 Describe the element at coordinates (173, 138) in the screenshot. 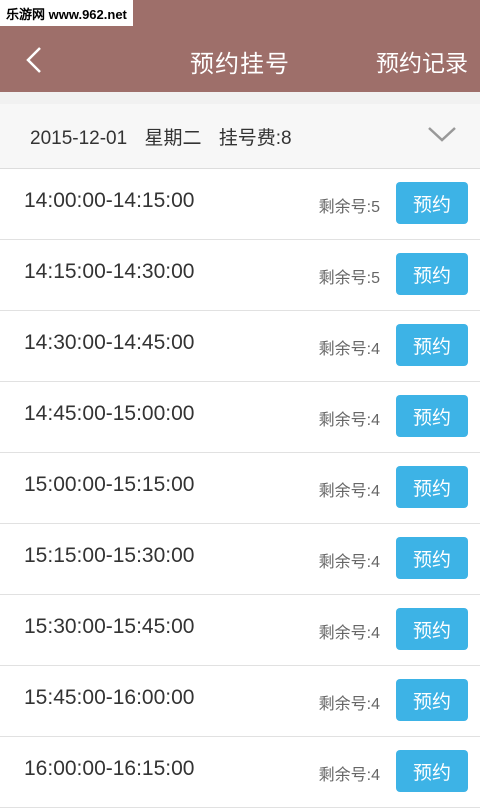

I see `weekday-value: 星期二` at that location.